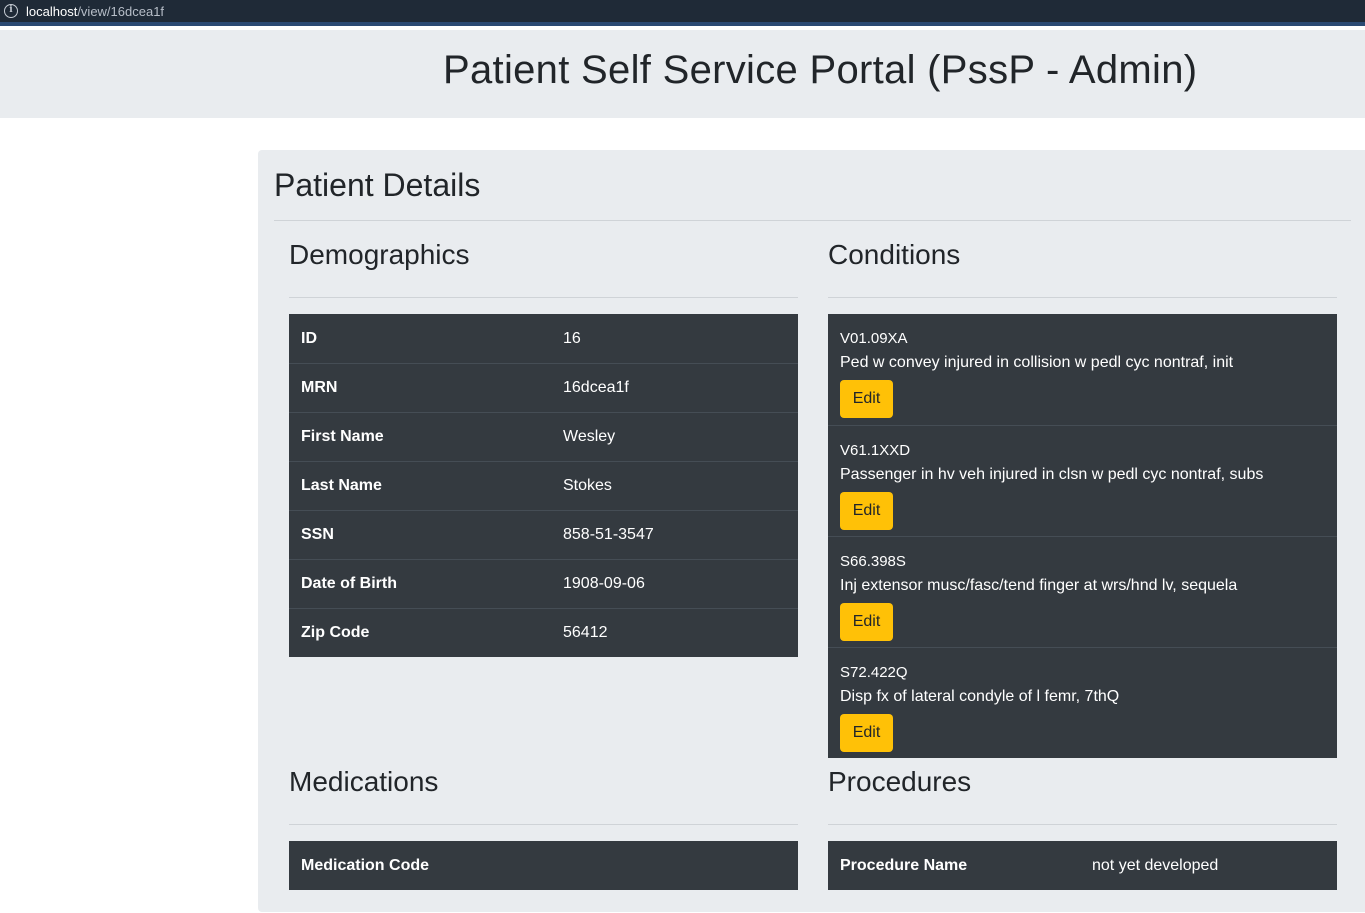  Describe the element at coordinates (596, 387) in the screenshot. I see `row-value: 16dcea1f` at that location.